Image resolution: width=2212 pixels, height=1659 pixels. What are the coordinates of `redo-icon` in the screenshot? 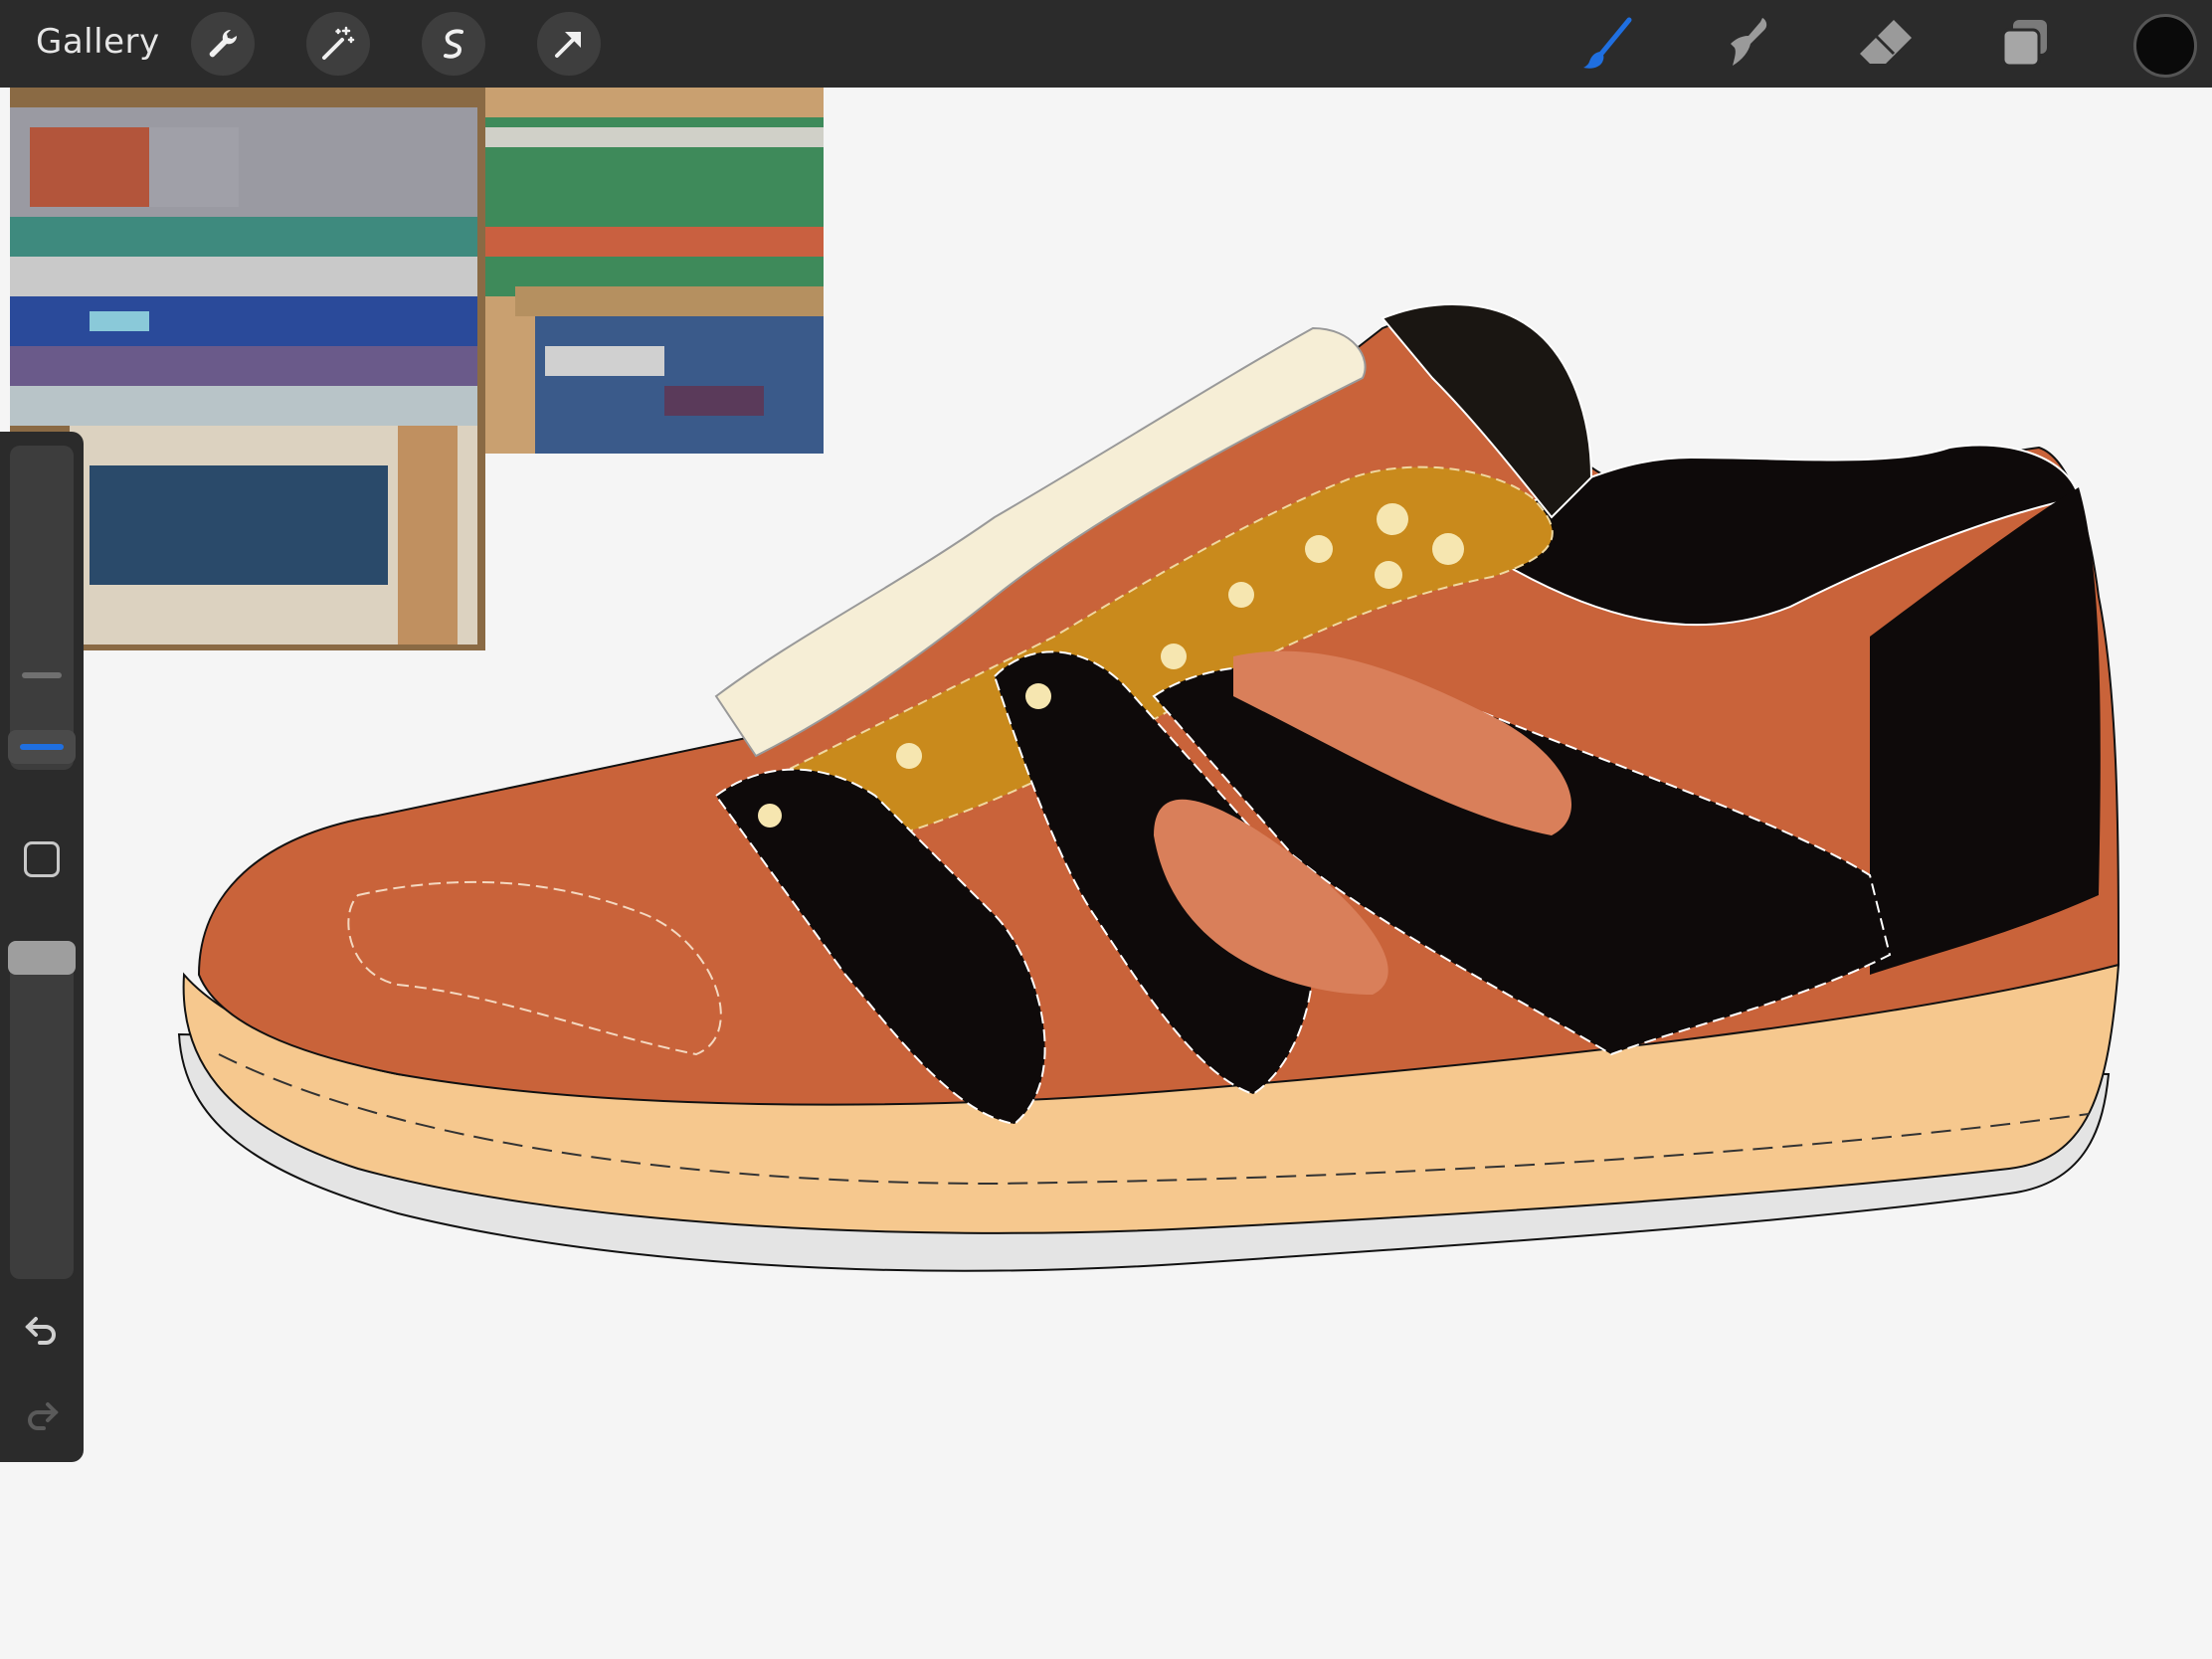 It's located at (42, 1414).